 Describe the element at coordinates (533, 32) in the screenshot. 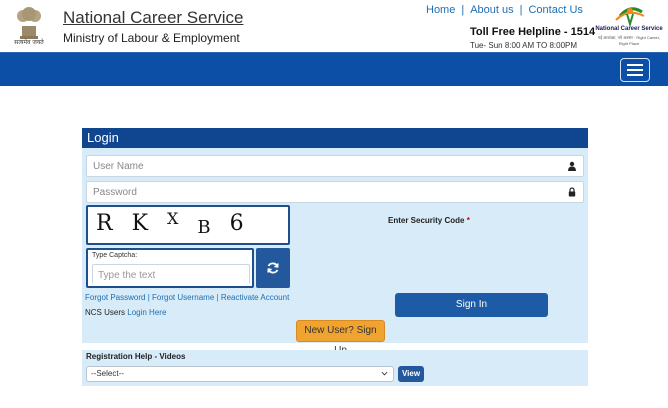

I see `helpline: Toll Free Helpline - 1514` at that location.